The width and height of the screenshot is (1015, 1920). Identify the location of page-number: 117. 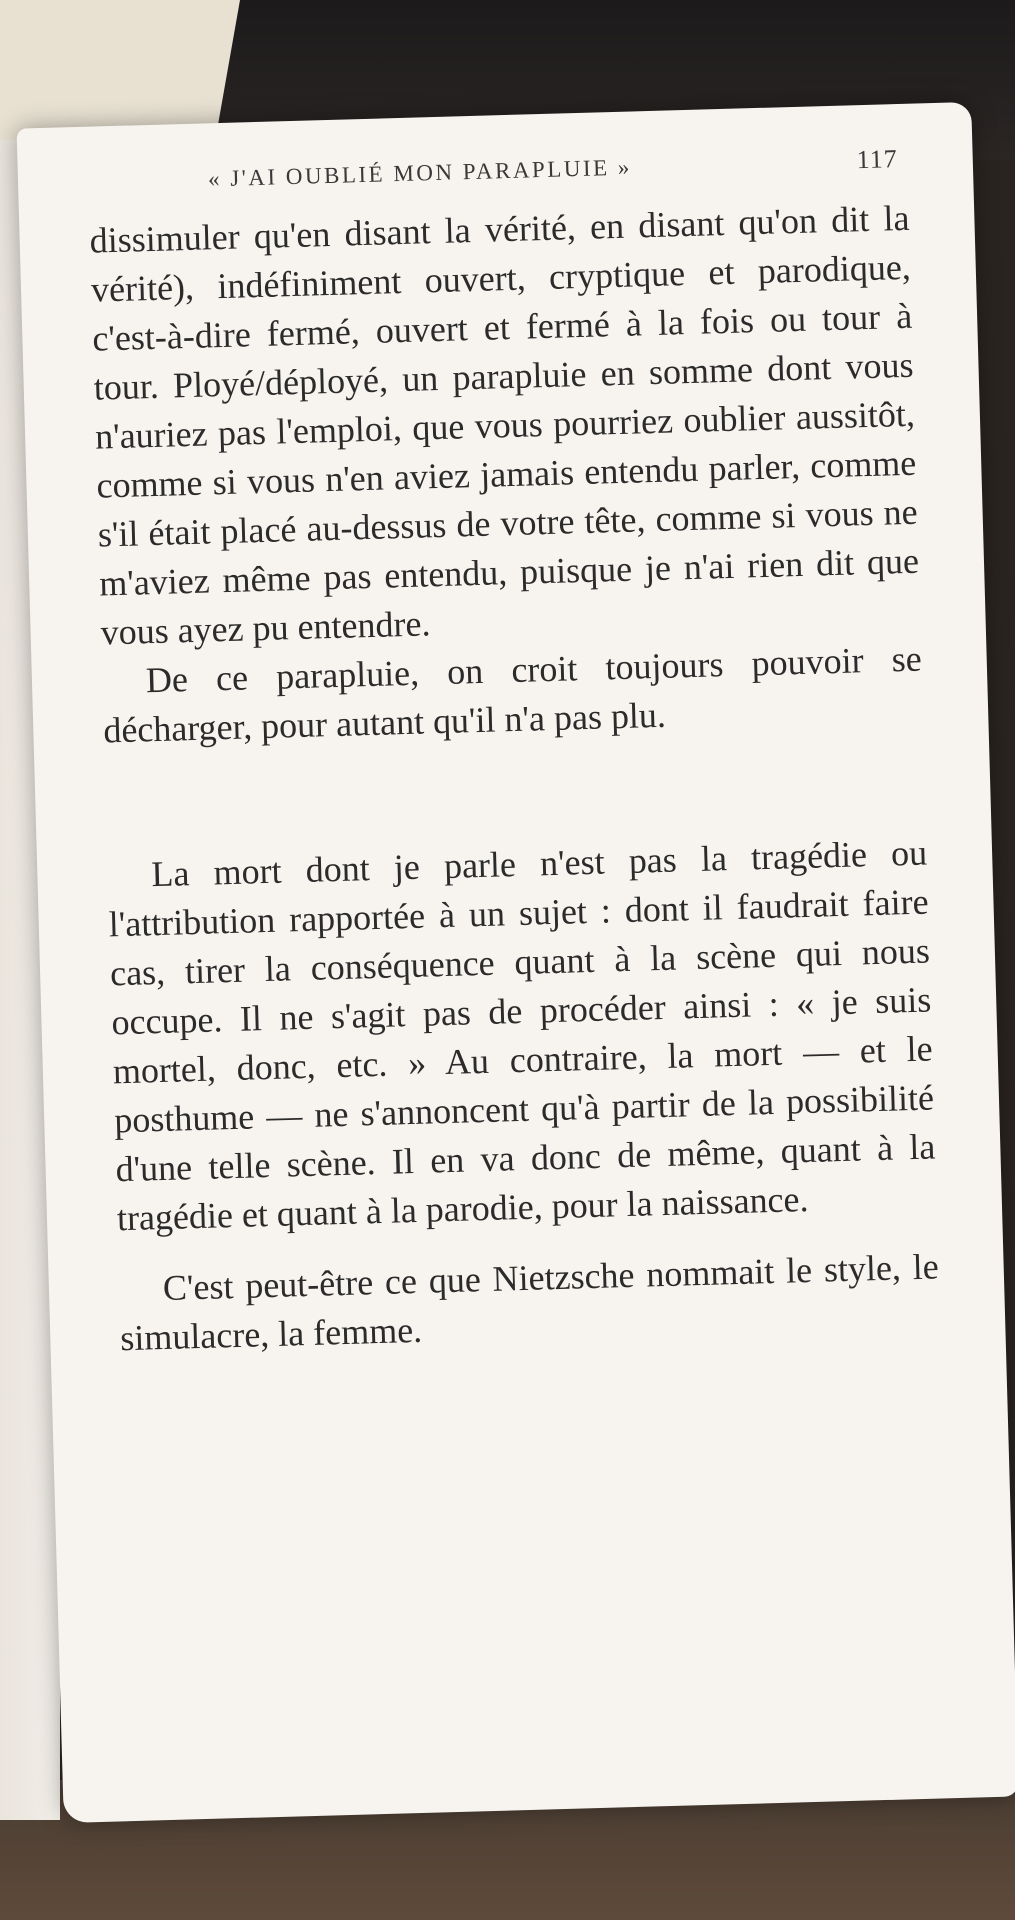
(877, 159).